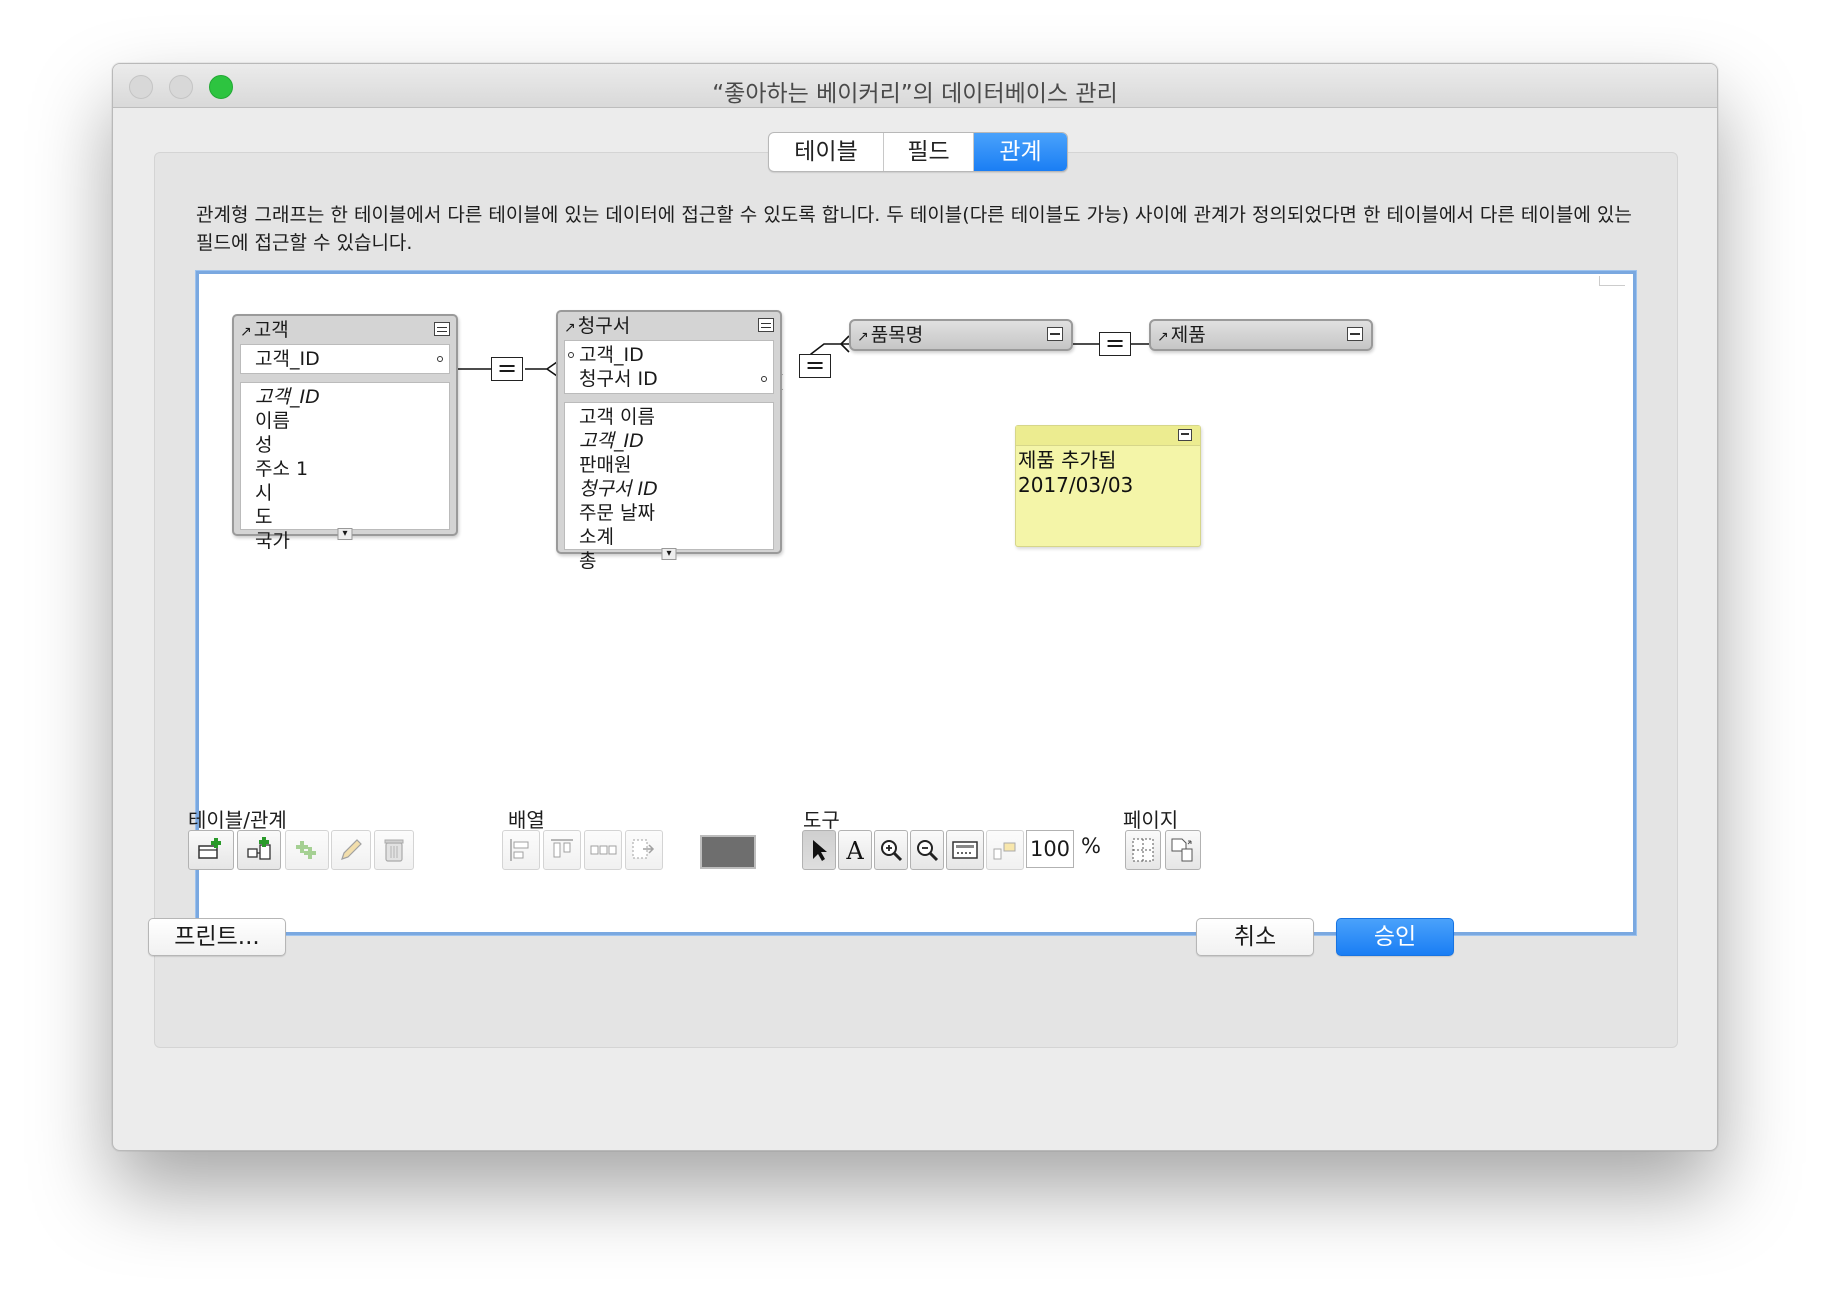 The height and width of the screenshot is (1306, 1822). I want to click on tools-label: 도구, so click(821, 820).